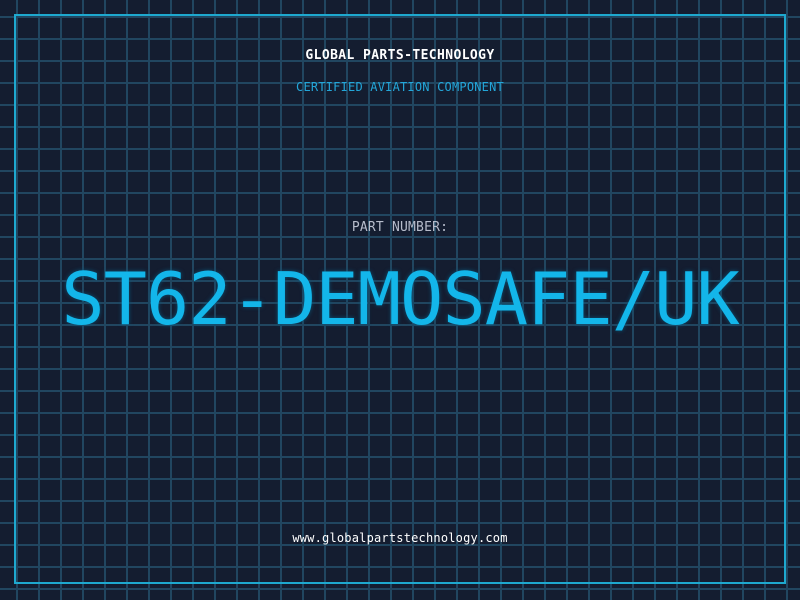  Describe the element at coordinates (400, 538) in the screenshot. I see `website-url: www.globalpartstechnology.com` at that location.